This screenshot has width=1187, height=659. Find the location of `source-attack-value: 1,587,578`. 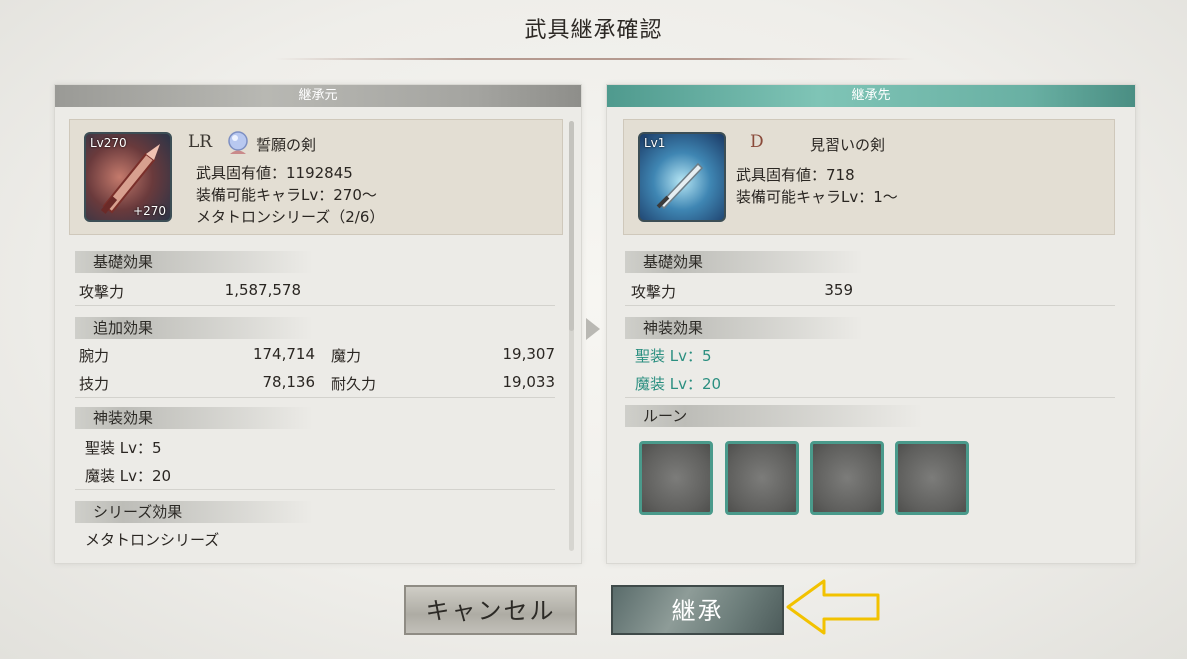

source-attack-value: 1,587,578 is located at coordinates (262, 290).